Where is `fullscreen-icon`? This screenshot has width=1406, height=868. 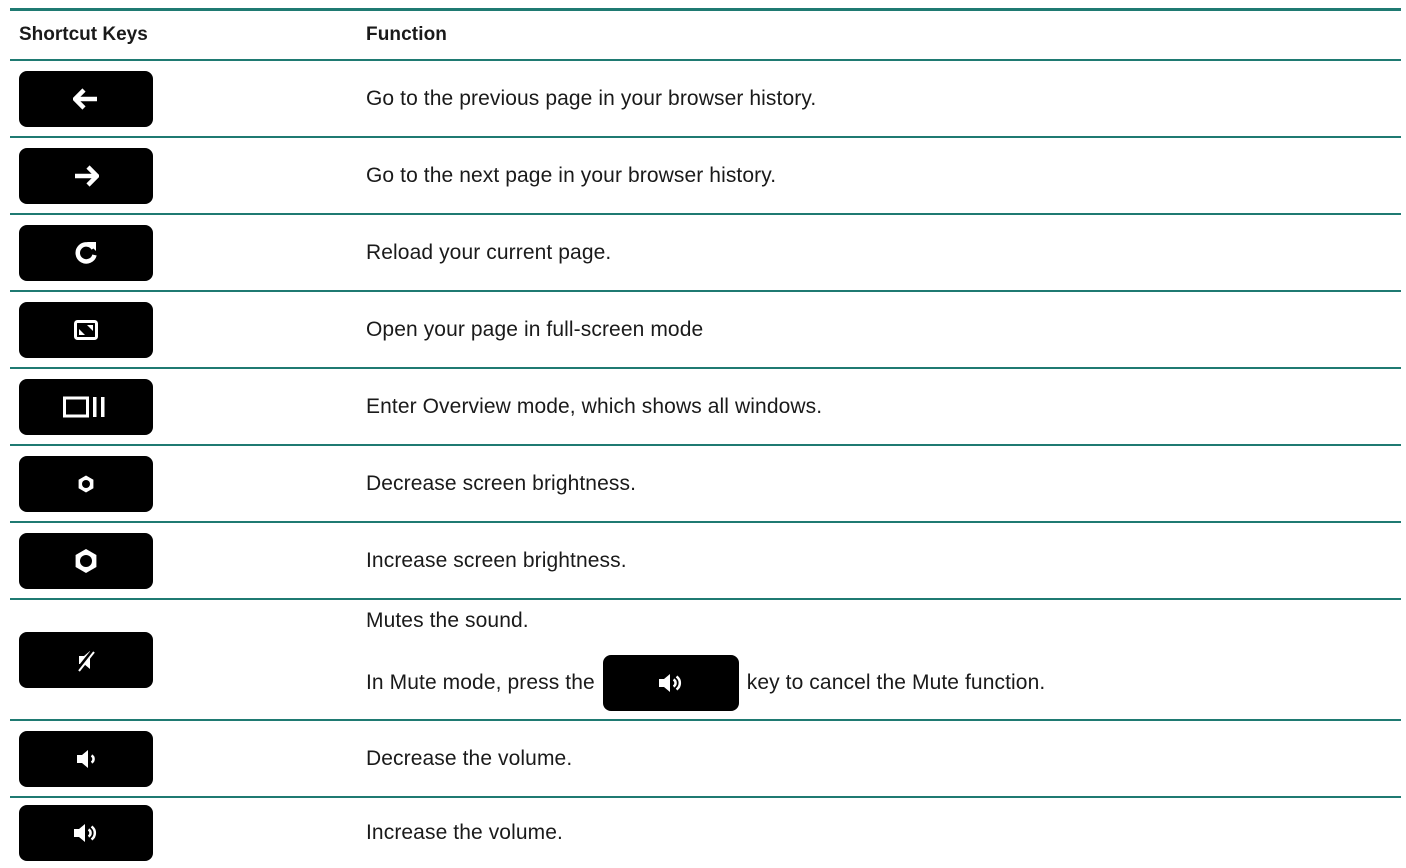
fullscreen-icon is located at coordinates (86, 329).